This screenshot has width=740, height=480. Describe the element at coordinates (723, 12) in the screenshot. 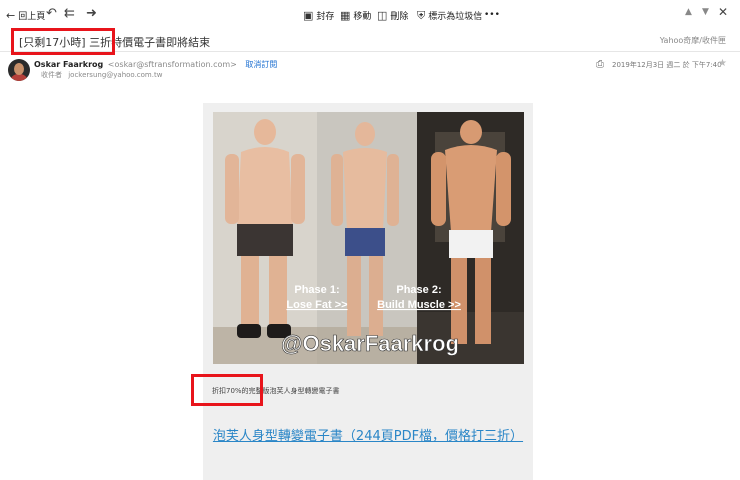

I see `close-icon: ✕` at that location.